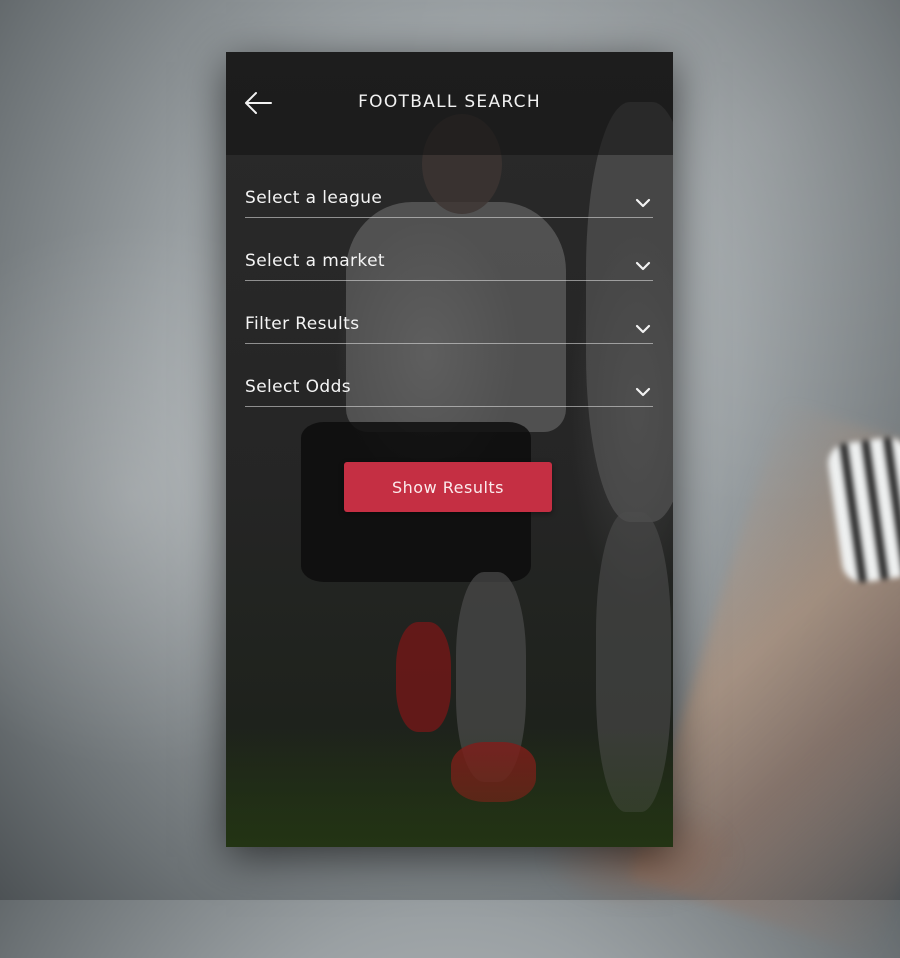 Image resolution: width=900 pixels, height=958 pixels. I want to click on filter-label: Select a market, so click(315, 261).